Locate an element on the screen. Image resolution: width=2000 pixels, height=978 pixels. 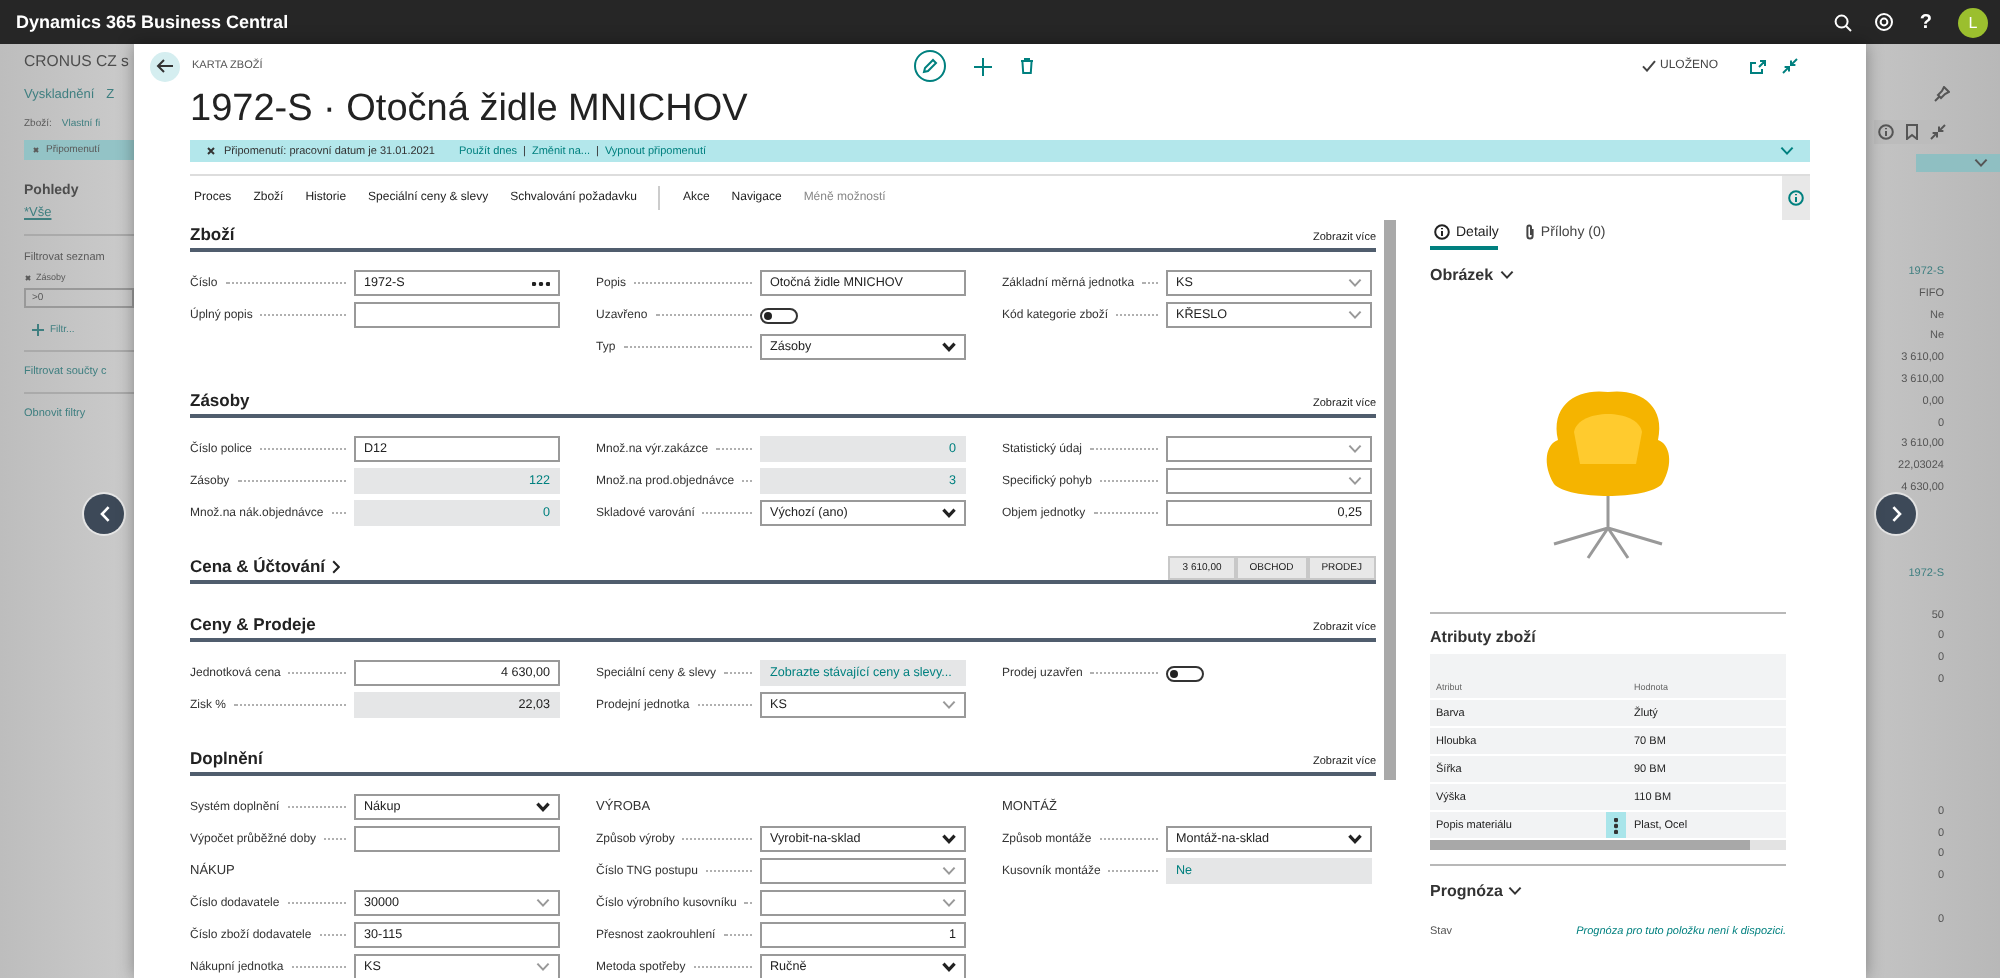
previous-button is located at coordinates (104, 514).